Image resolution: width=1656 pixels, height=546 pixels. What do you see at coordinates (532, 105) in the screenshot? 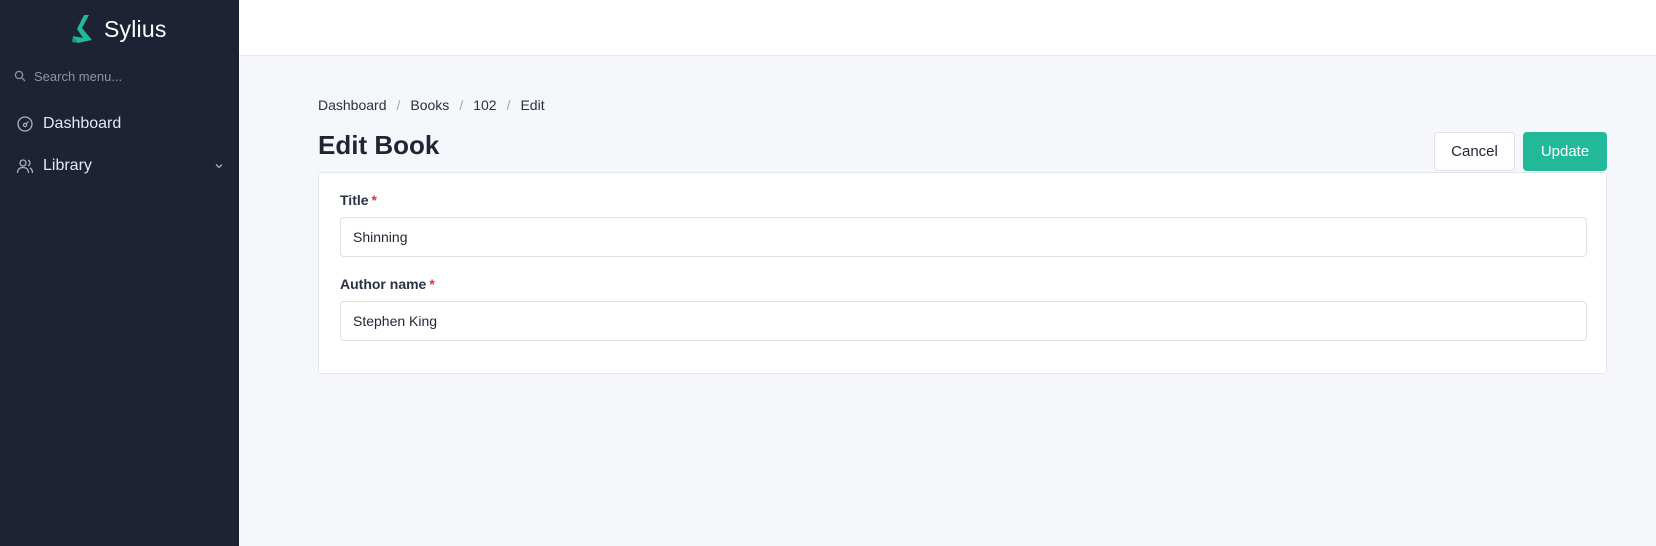
I see `breadcrumb-current: Edit` at bounding box center [532, 105].